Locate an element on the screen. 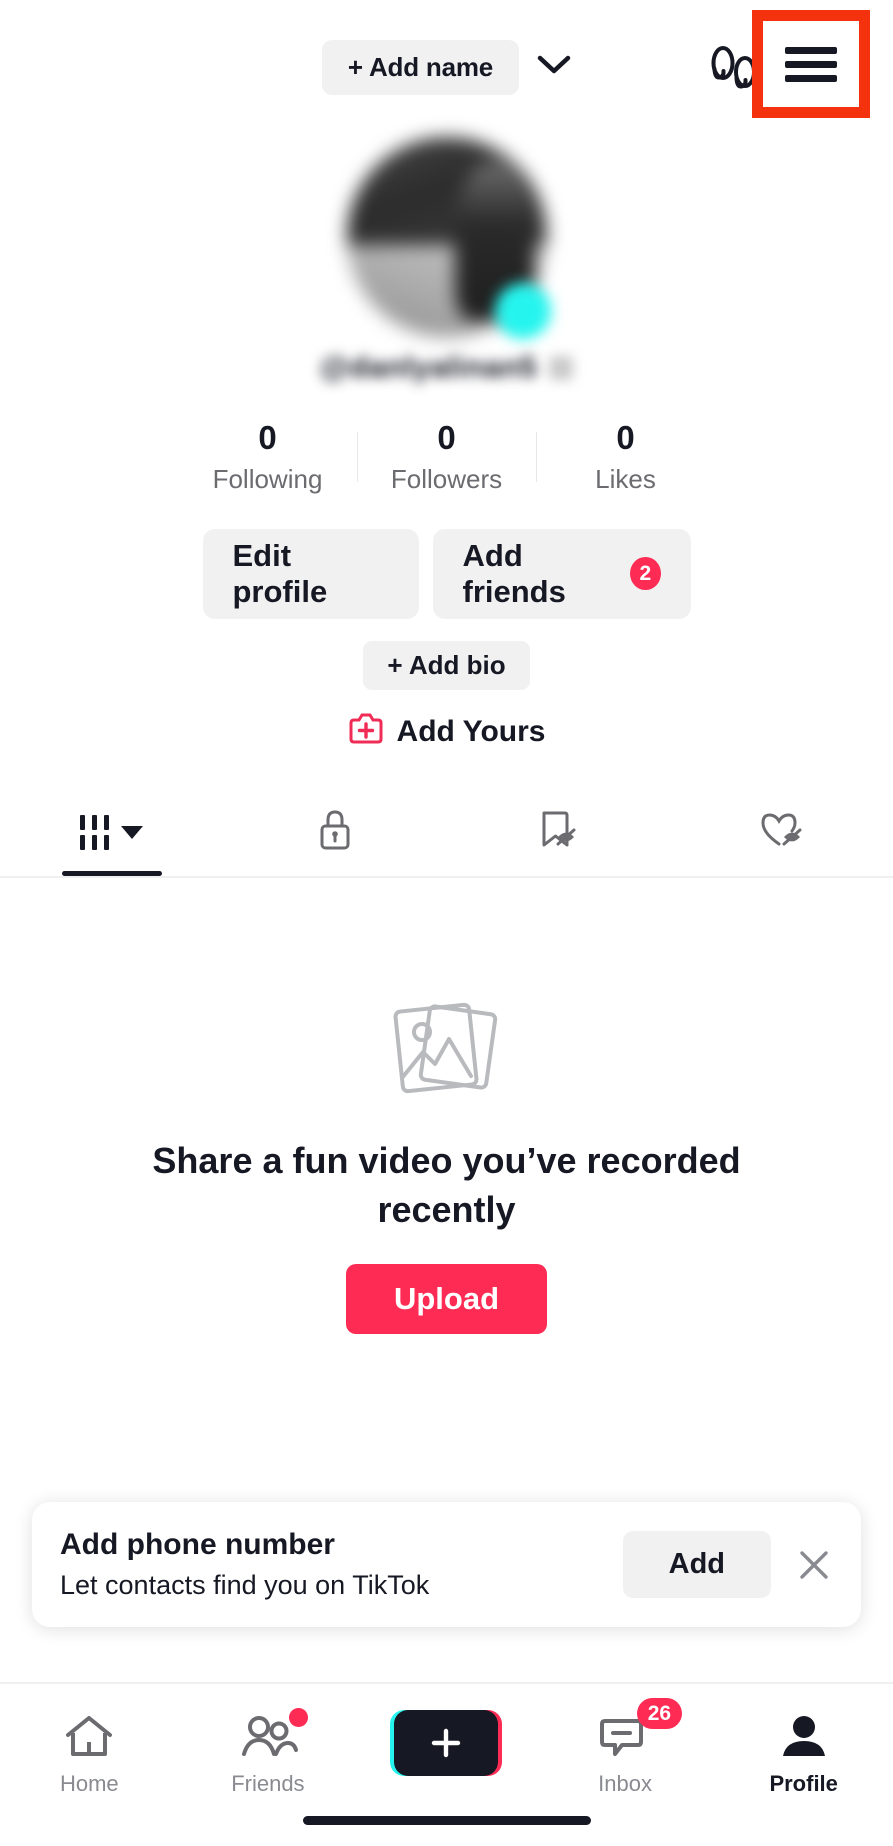  nav-item-create is located at coordinates (446, 1743).